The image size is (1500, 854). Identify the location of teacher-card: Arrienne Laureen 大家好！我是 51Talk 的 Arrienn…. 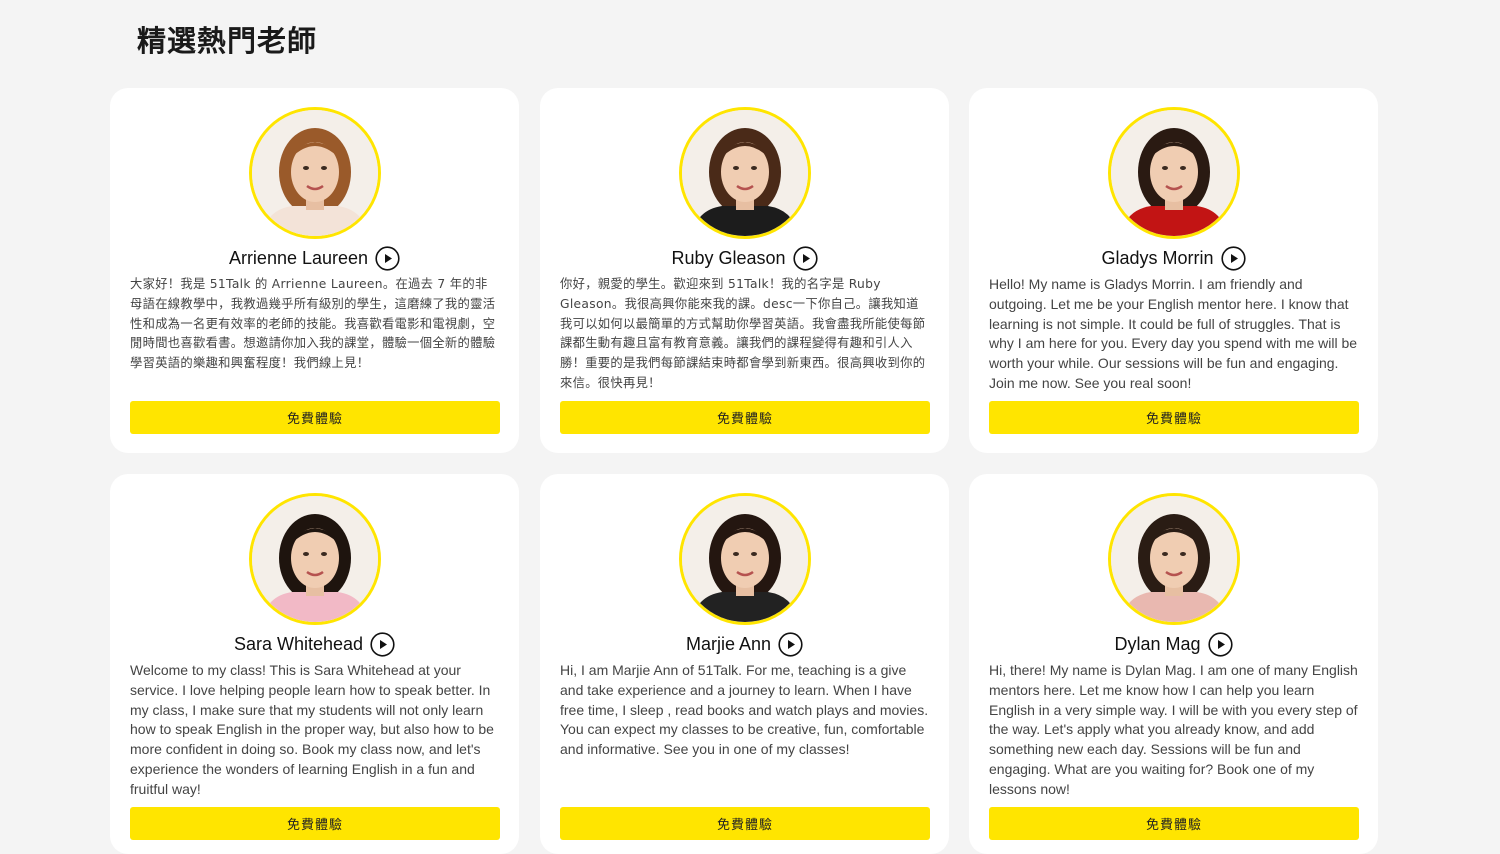
(314, 270).